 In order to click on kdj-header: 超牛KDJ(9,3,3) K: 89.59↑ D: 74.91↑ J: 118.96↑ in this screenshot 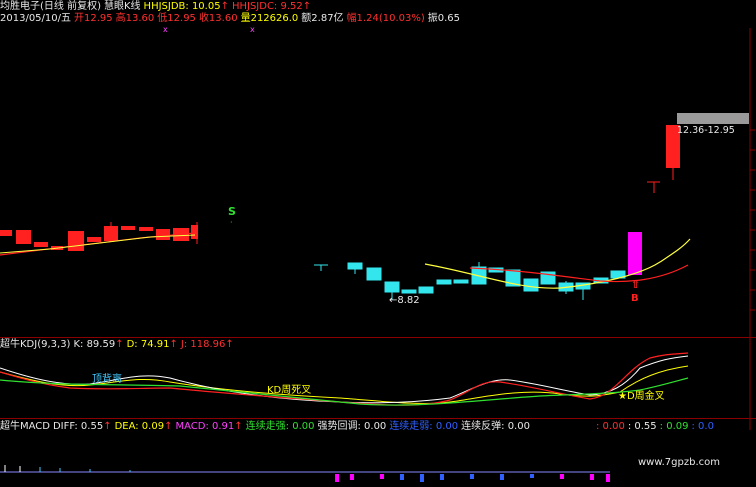, I will do `click(118, 345)`.